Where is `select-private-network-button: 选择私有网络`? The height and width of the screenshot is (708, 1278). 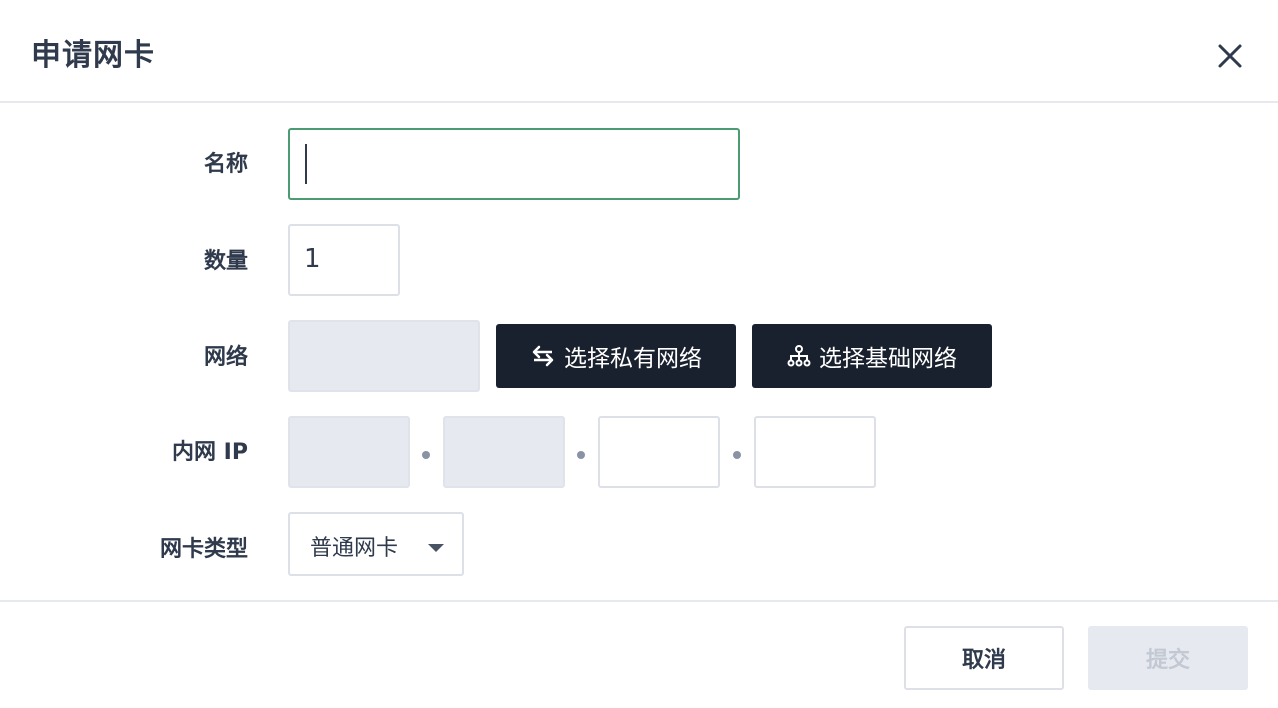
select-private-network-button: 选择私有网络 is located at coordinates (616, 356).